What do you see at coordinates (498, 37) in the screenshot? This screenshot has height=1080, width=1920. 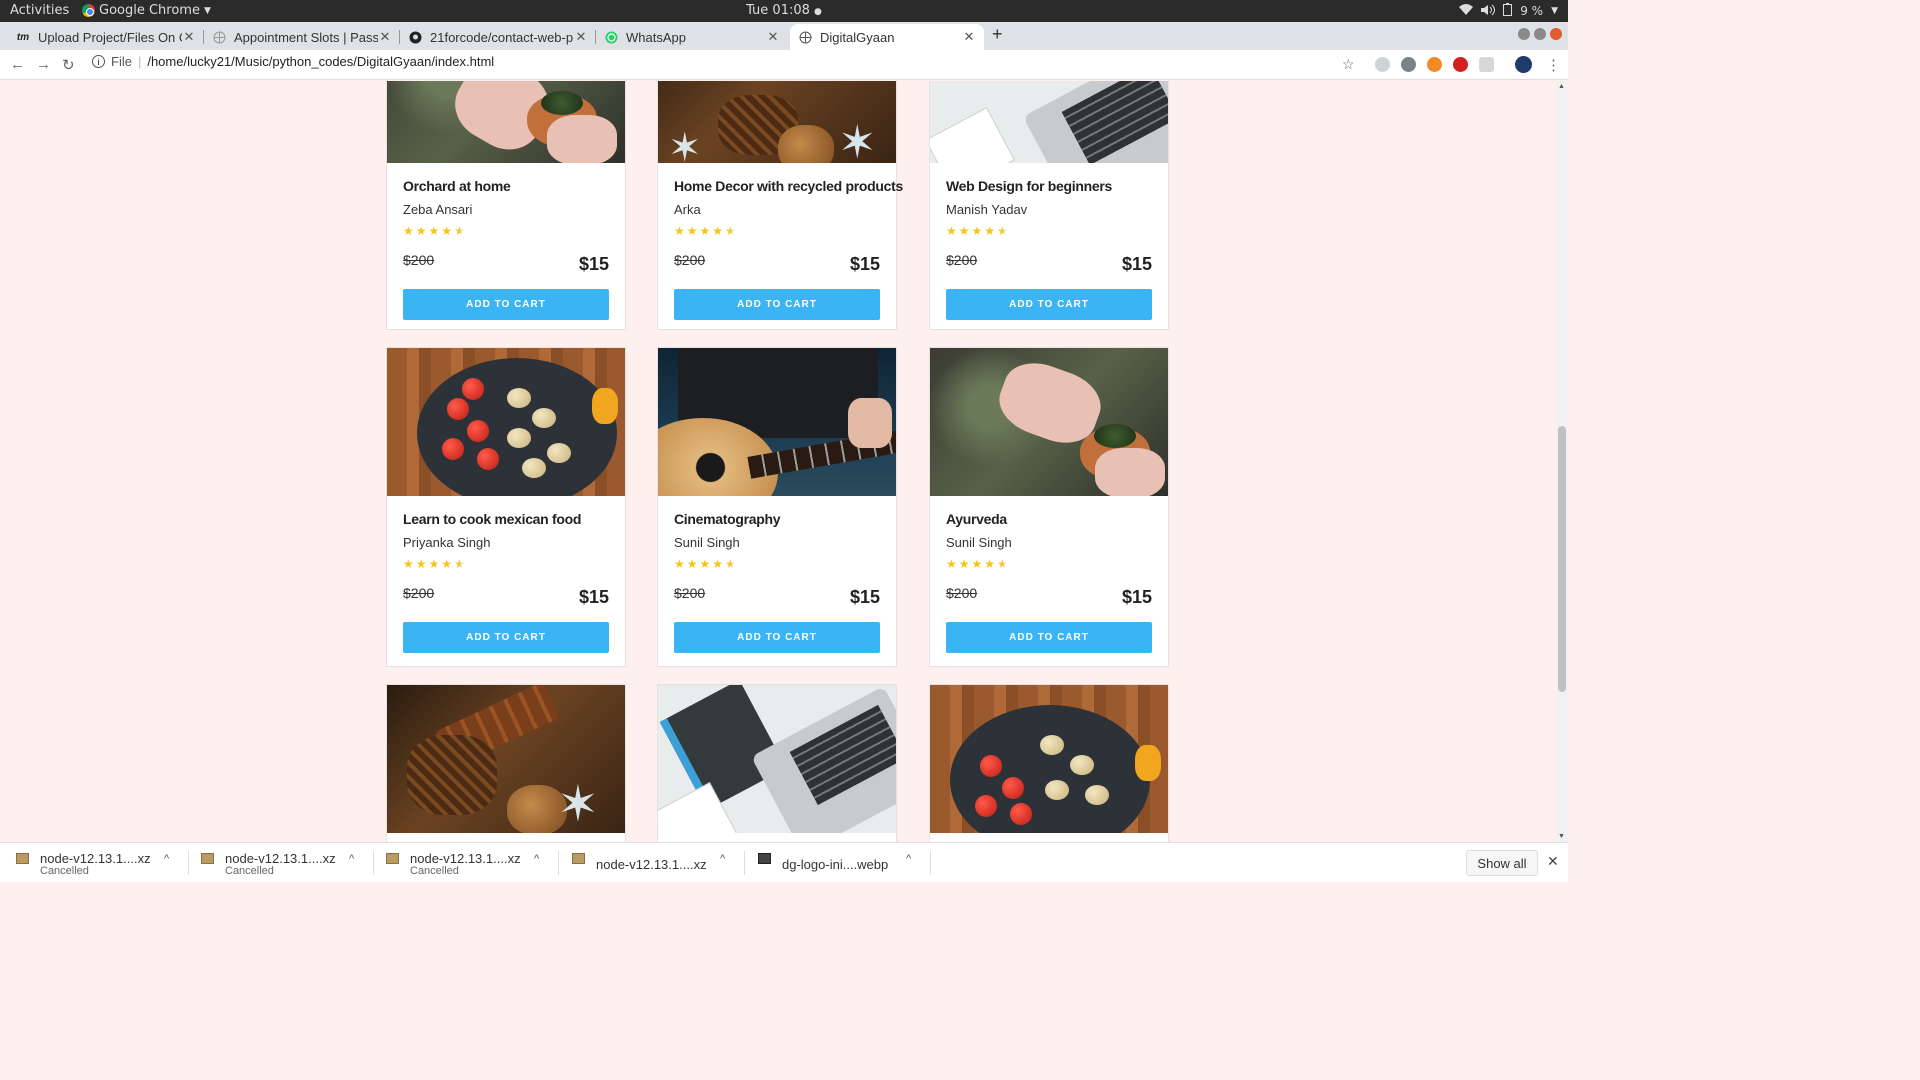 I see `tab-github-contact-web: 21forcode/contact-web-p ✕` at bounding box center [498, 37].